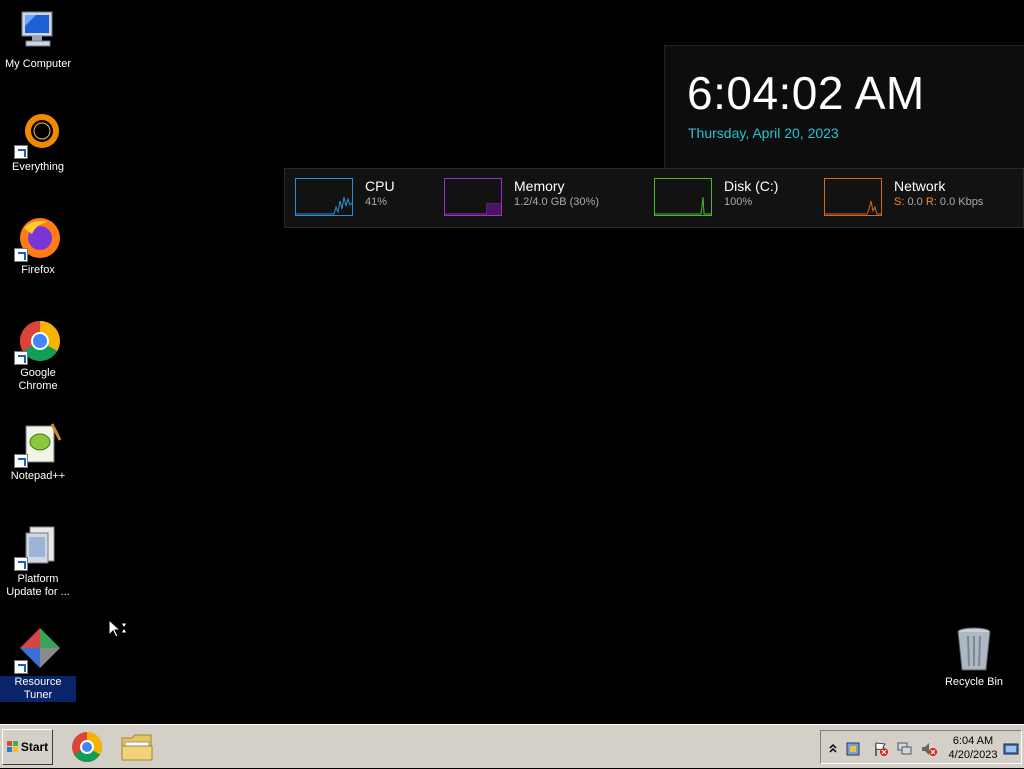 This screenshot has width=1024, height=769. What do you see at coordinates (974, 682) in the screenshot?
I see `desktop-icon-label: Recycle Bin` at bounding box center [974, 682].